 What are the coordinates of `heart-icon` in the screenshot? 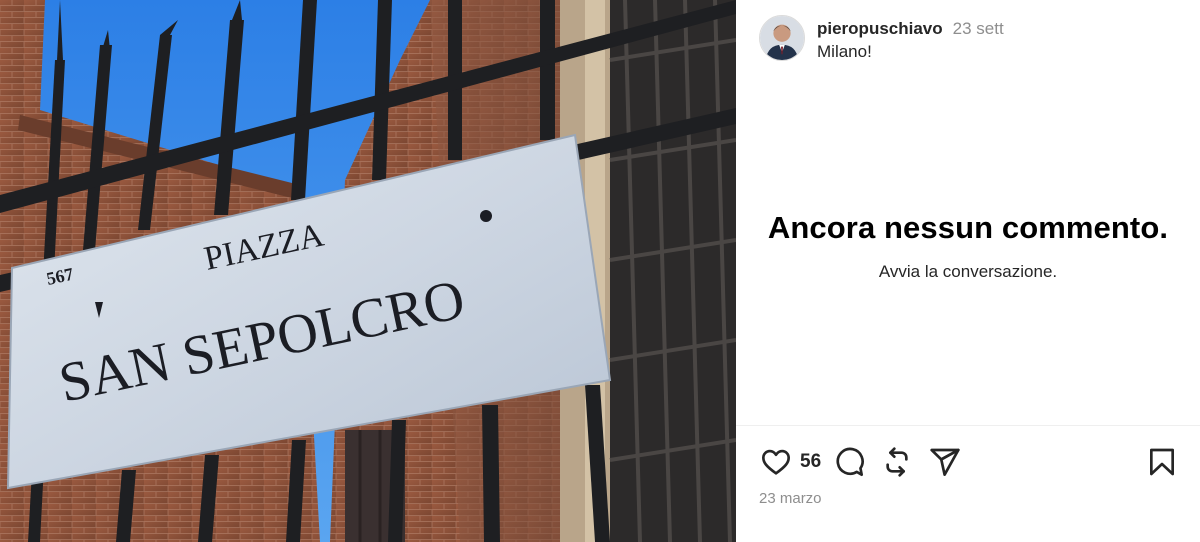 It's located at (776, 462).